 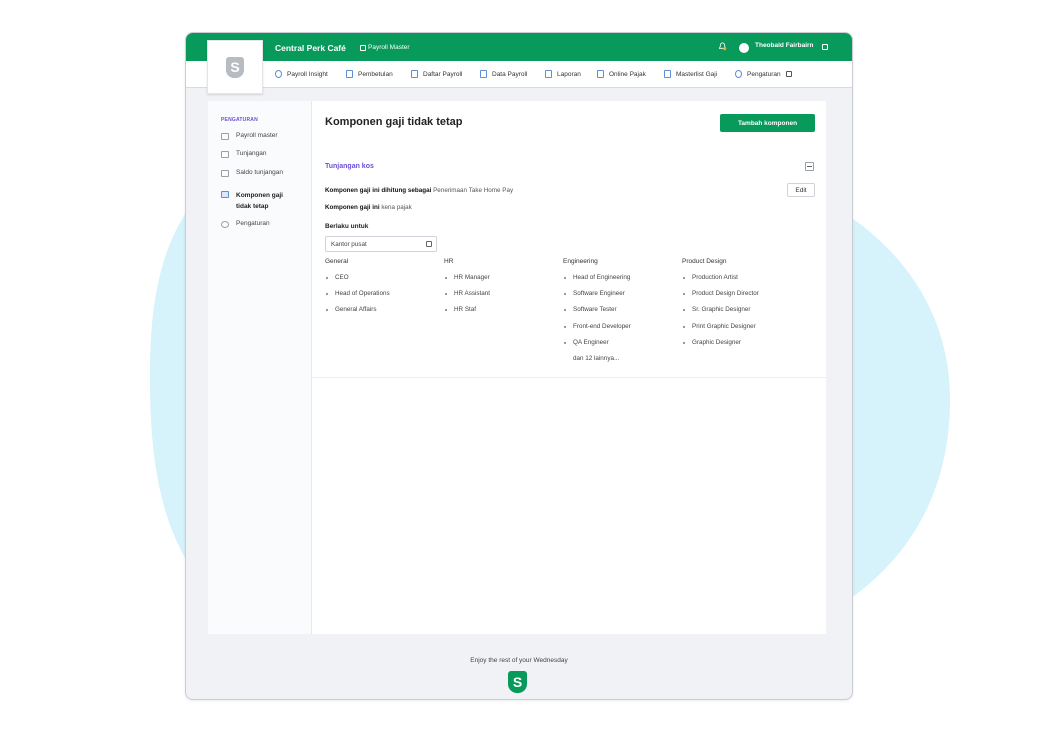 What do you see at coordinates (352, 207) in the screenshot?
I see `tax-status-label: Komponen gaji ini` at bounding box center [352, 207].